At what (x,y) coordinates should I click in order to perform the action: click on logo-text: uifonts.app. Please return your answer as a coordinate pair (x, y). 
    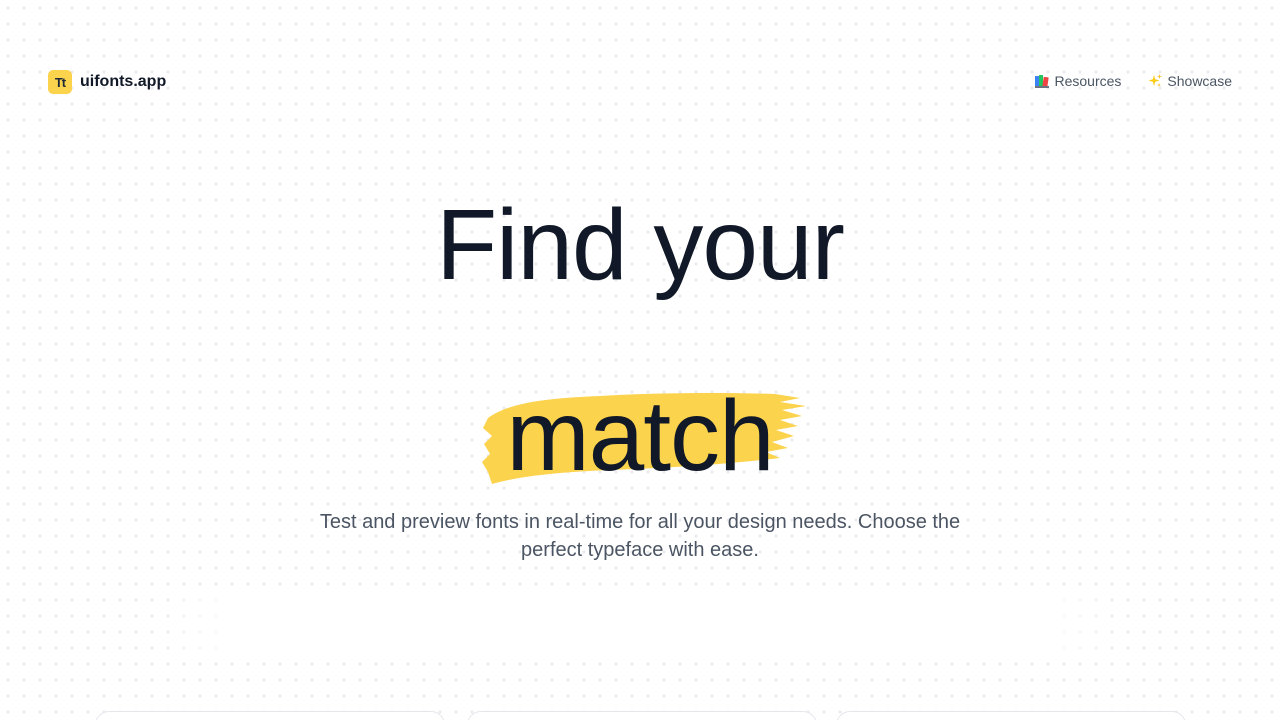
    Looking at the image, I should click on (123, 81).